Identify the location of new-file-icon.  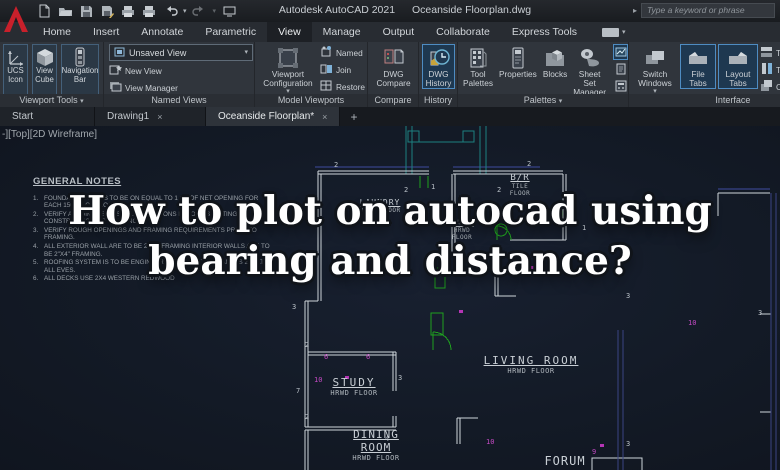
(44, 11).